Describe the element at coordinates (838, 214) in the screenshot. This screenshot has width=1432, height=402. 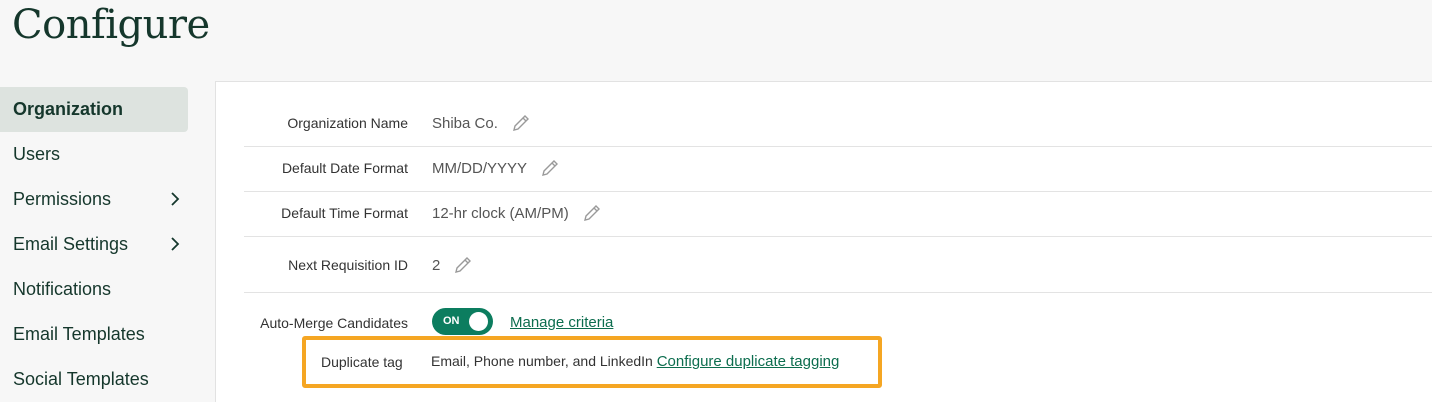
I see `setting-row-time-format: Default Time Format 12-hr clock (AM/PM)` at that location.